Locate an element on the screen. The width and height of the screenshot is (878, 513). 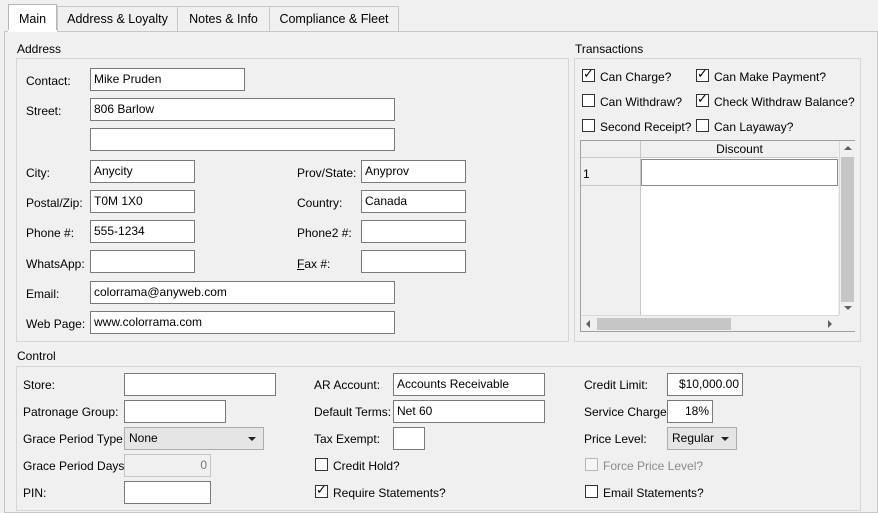
scroll-left-arrow-icon is located at coordinates (588, 324).